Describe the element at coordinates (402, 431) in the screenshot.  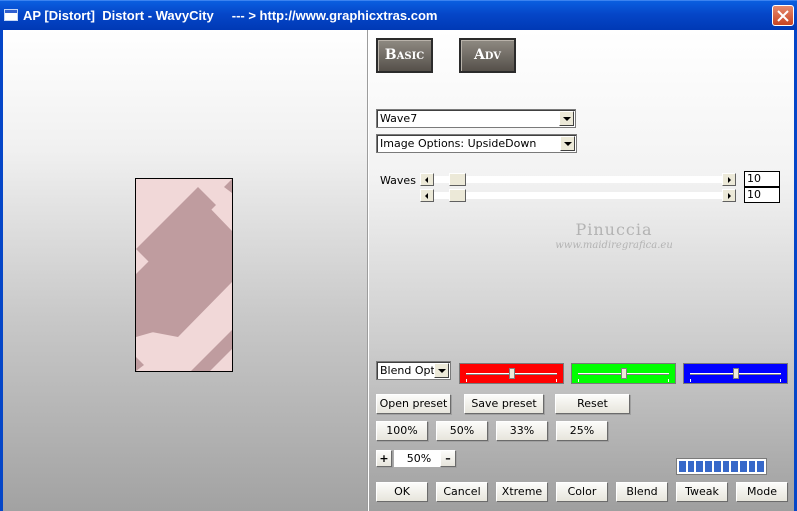
I see `zoom-100-button: 100%` at that location.